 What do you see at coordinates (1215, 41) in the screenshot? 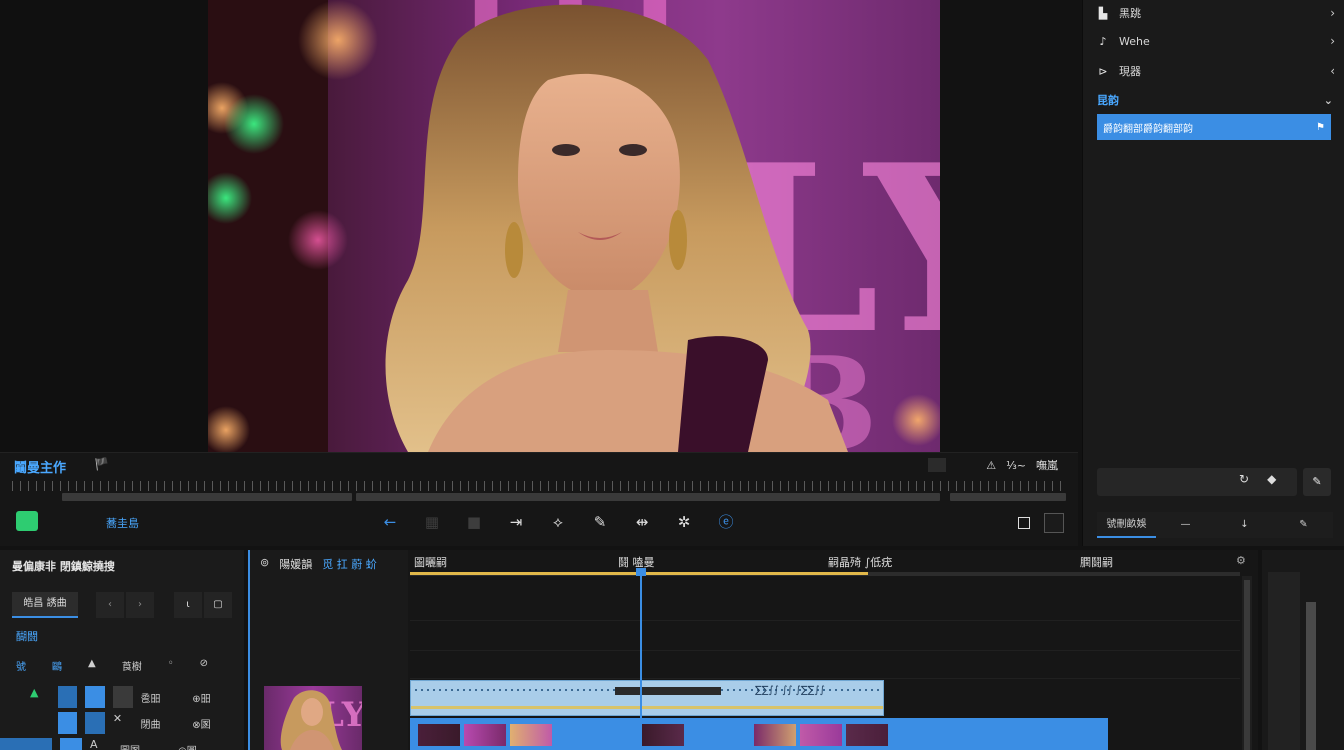
I see `inspector-row-audio: ♪ Wehe ›` at bounding box center [1215, 41].